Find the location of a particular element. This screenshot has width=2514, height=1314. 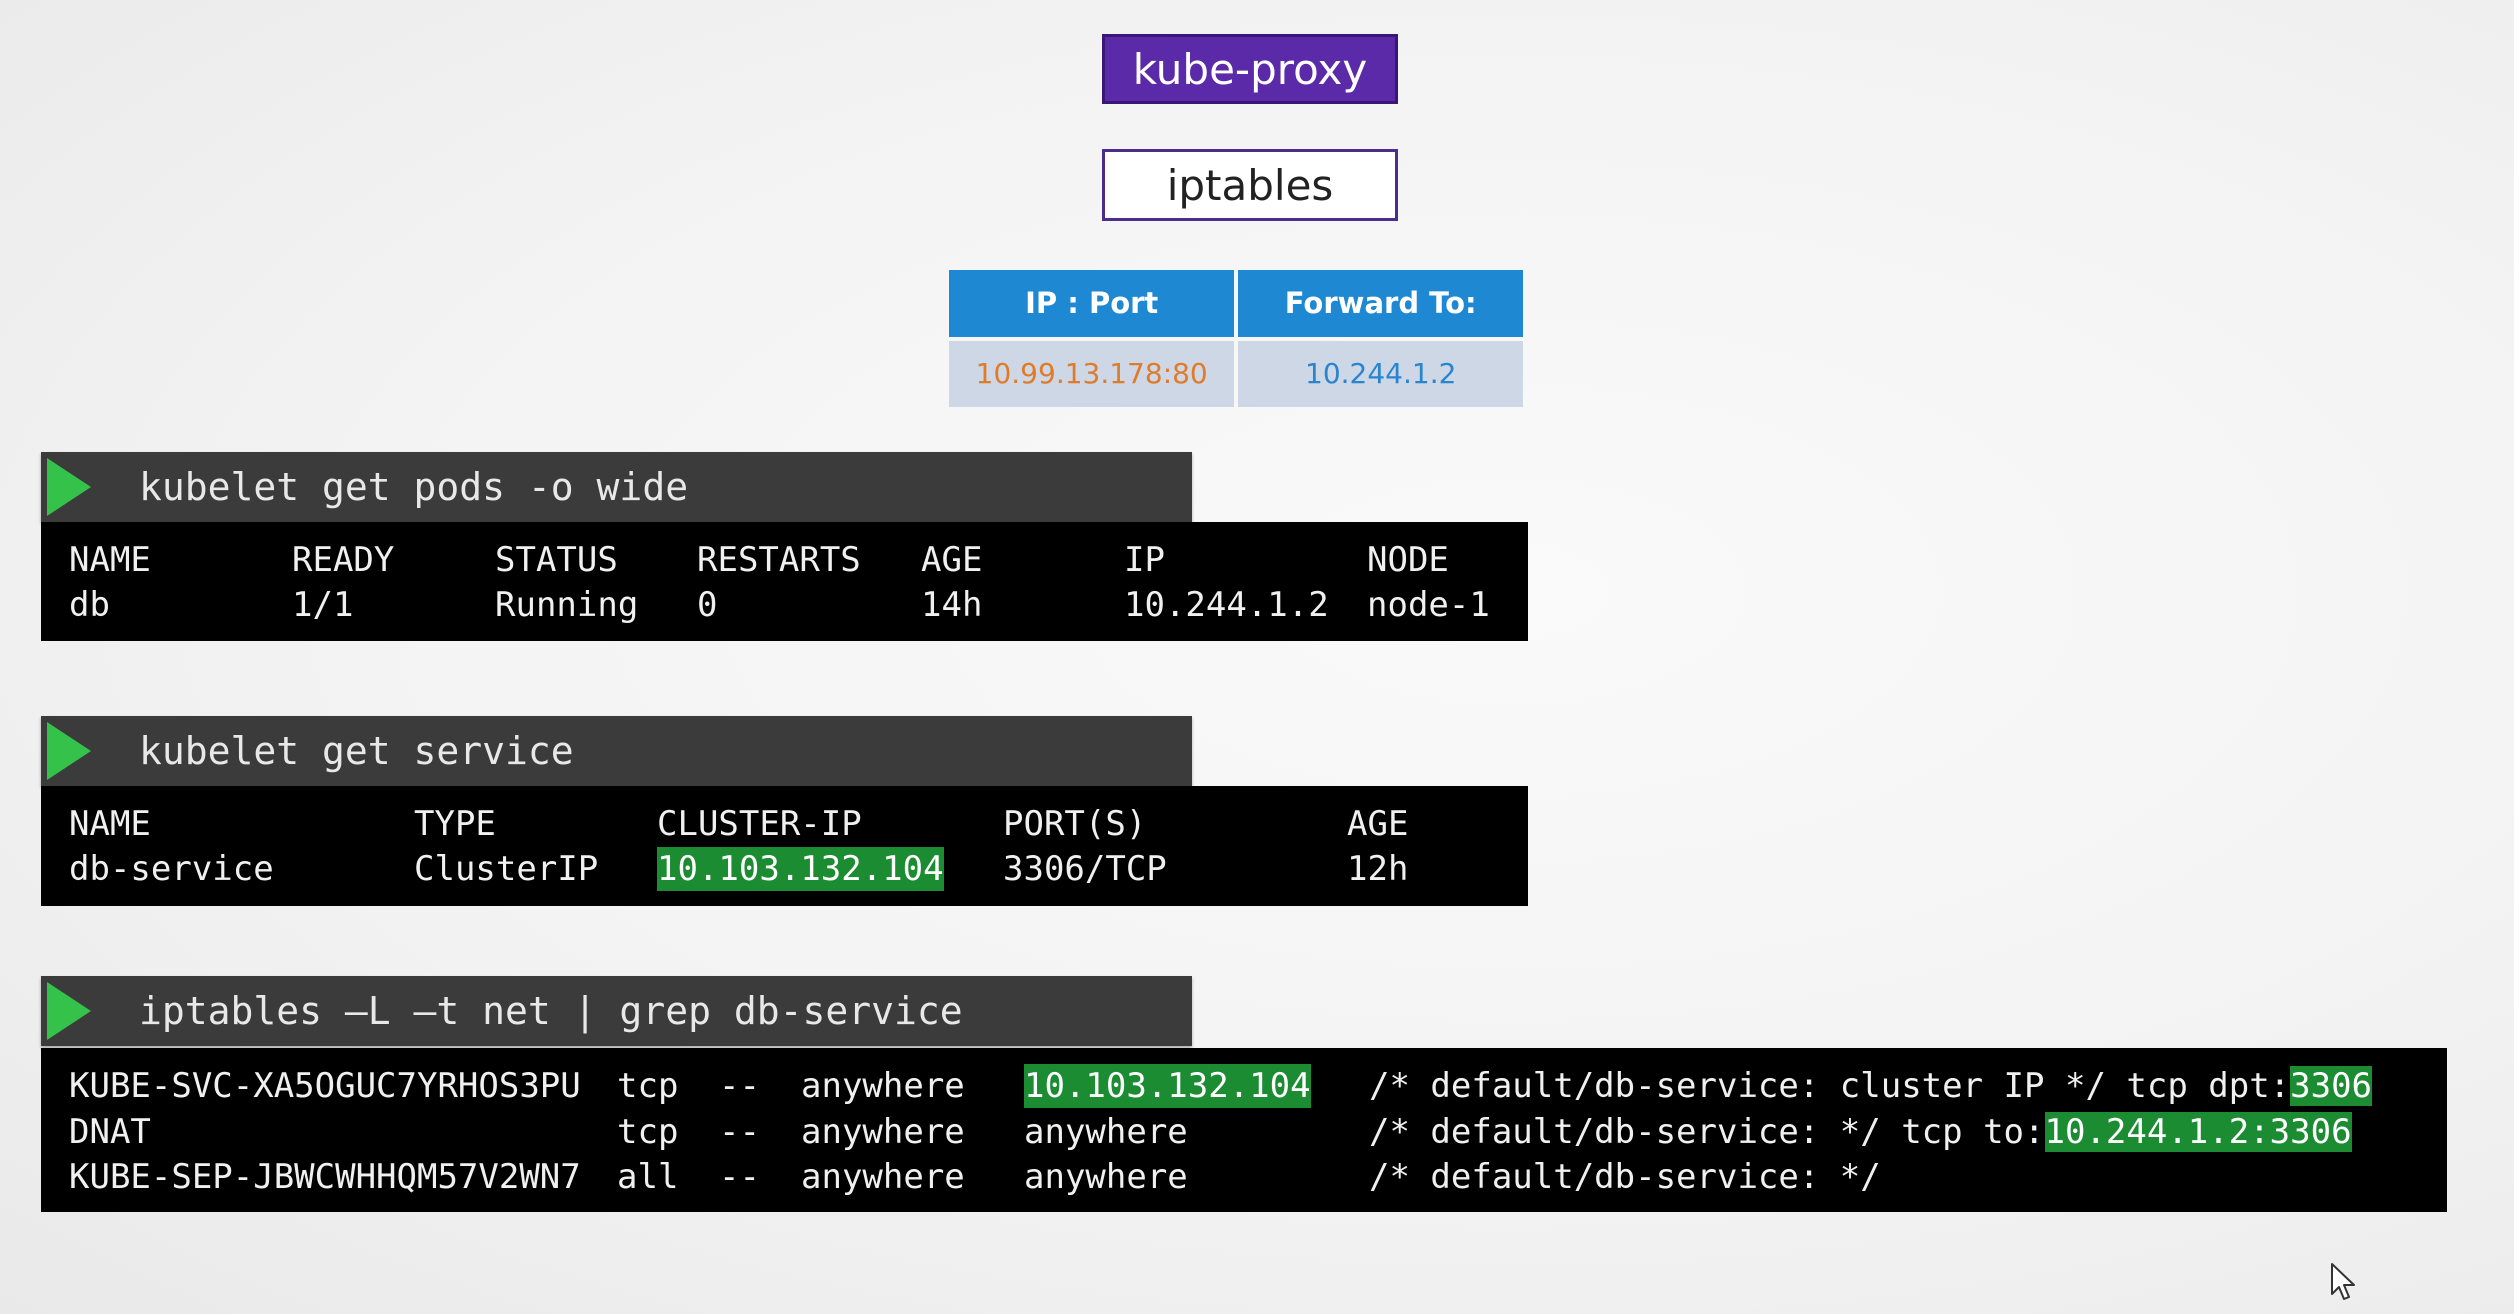

iptables-row1-prot: tcp is located at coordinates (648, 1086).